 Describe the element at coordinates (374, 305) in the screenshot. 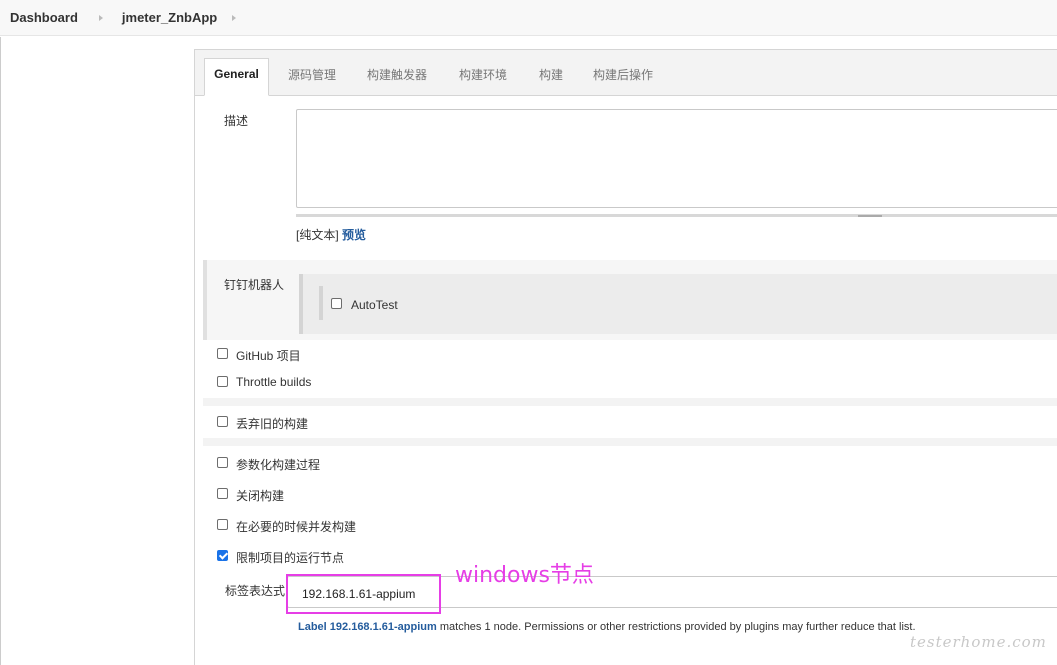

I see `dingtalk-robot-name: AutoTest` at that location.